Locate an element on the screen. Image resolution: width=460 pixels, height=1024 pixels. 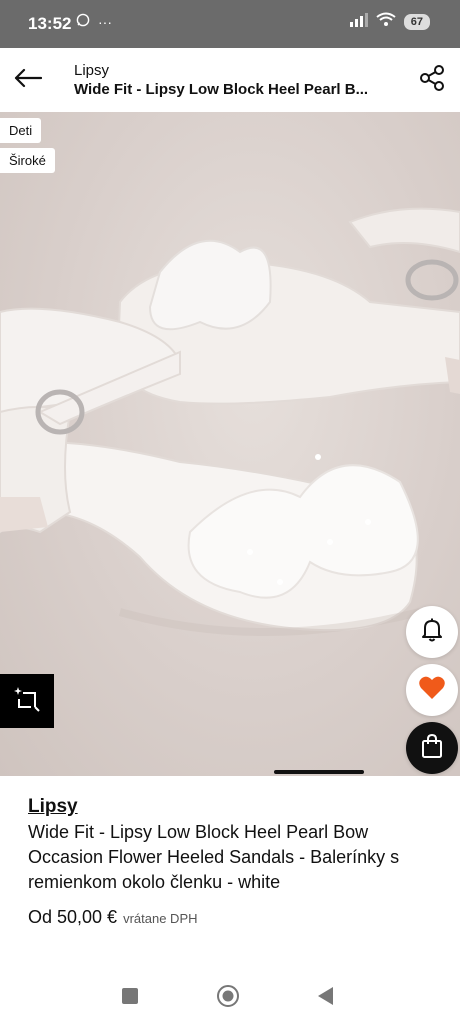
add-to-bag-button is located at coordinates (432, 748).